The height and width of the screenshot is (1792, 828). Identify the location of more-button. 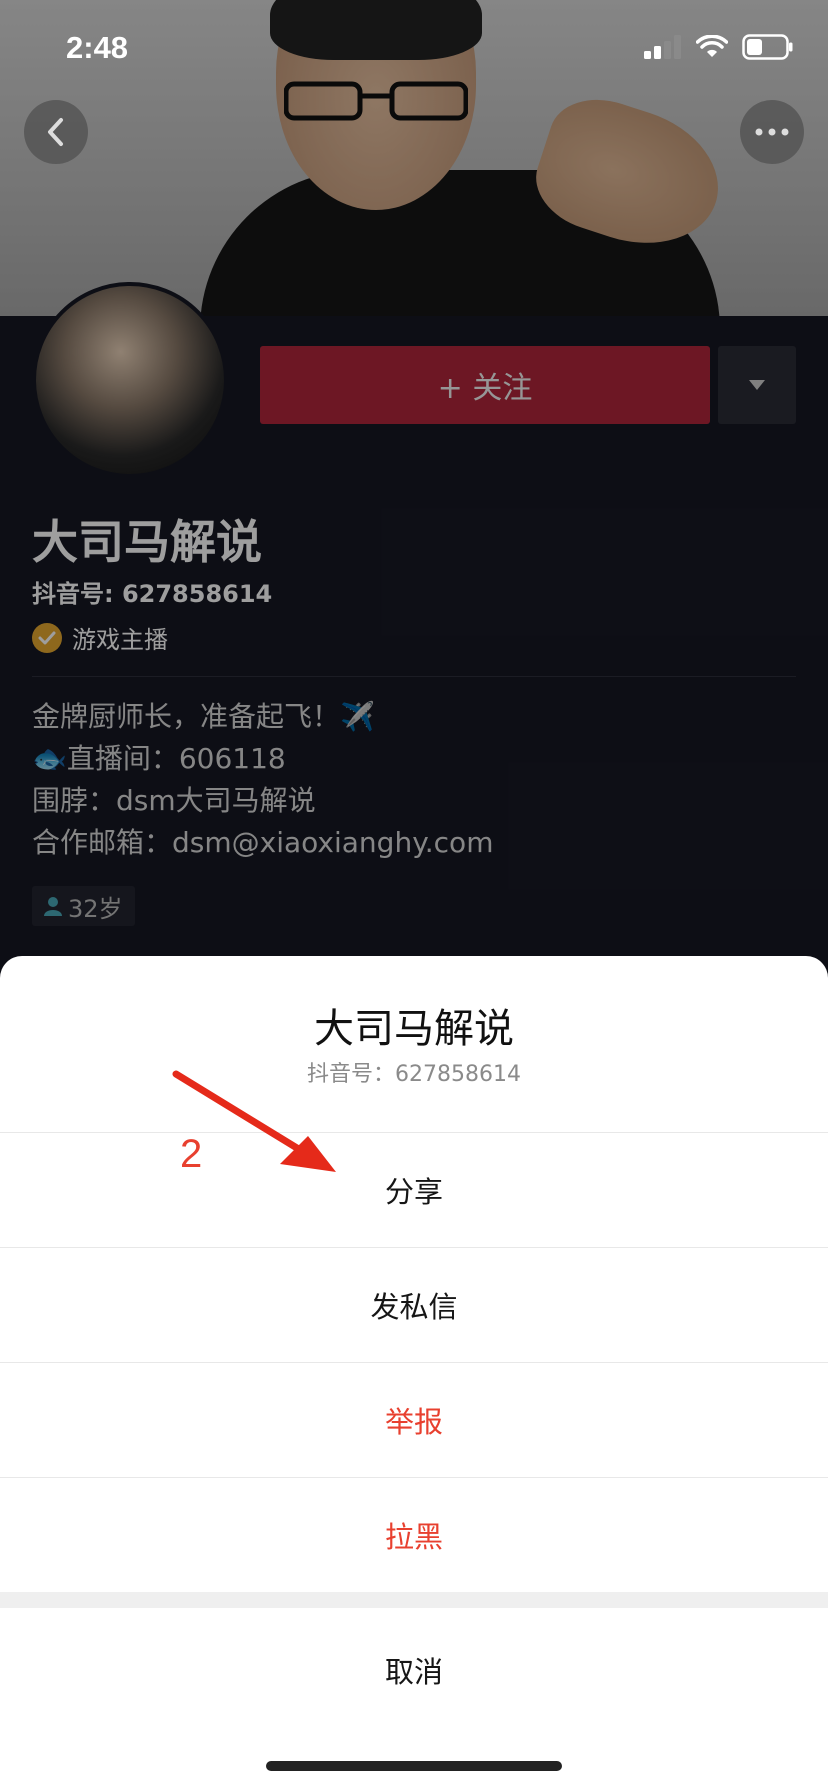
(772, 132).